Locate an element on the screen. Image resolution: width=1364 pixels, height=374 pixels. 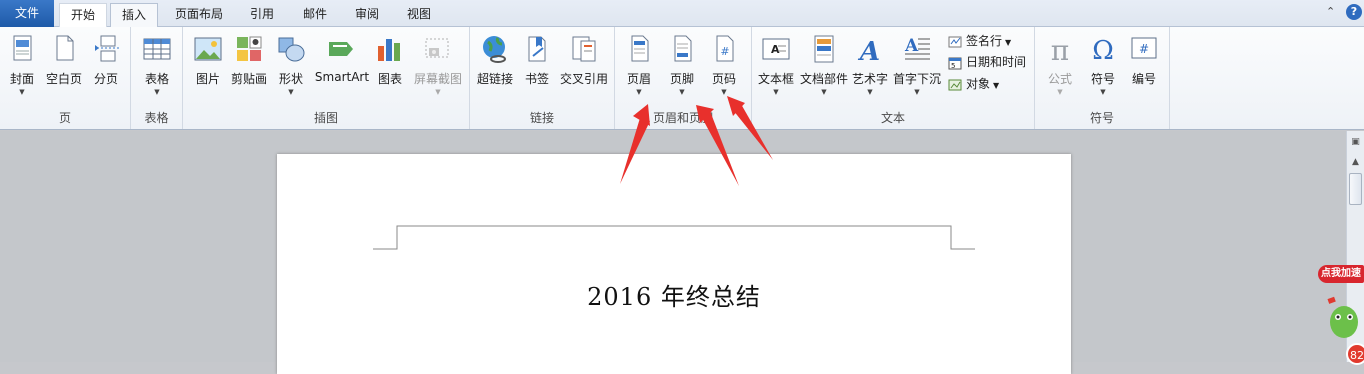
help-icon: ? is located at coordinates (1354, 12).